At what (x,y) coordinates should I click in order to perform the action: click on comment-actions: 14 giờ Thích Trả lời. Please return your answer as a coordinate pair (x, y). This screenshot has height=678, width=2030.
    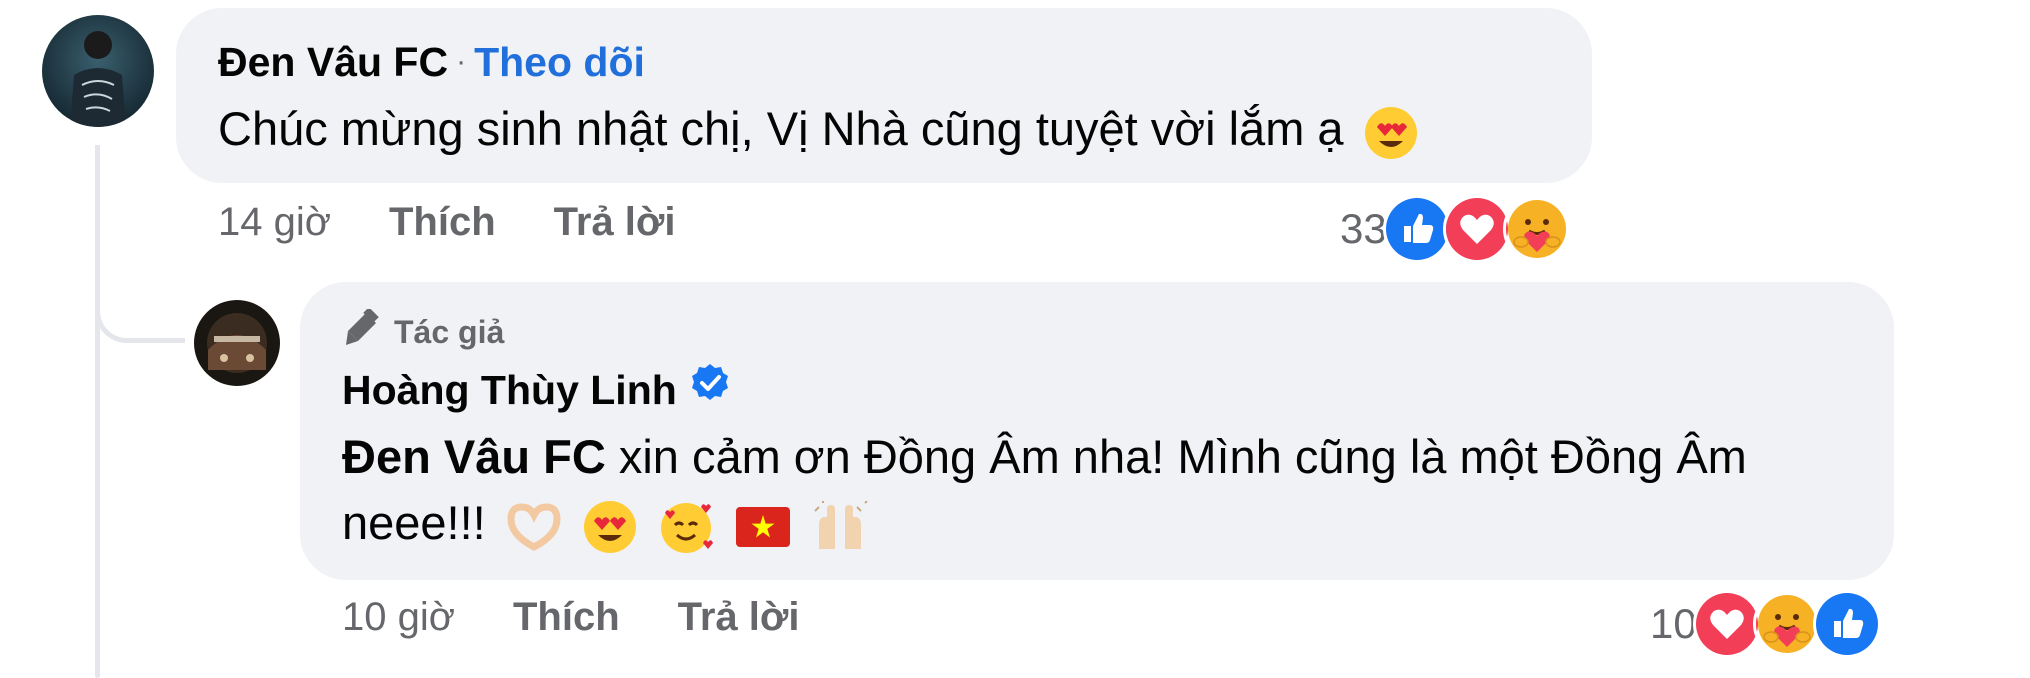
    Looking at the image, I should click on (475, 222).